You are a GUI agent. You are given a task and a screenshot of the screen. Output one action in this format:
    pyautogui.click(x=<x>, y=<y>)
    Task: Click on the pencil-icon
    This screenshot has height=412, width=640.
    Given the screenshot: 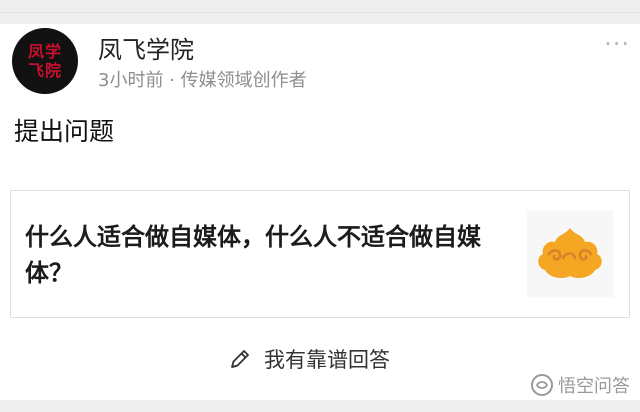 What is the action you would take?
    pyautogui.click(x=240, y=359)
    